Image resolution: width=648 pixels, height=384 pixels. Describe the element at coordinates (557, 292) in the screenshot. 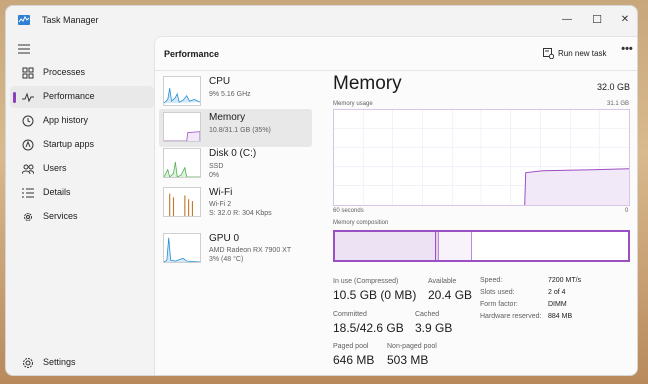

I see `spec-slots-value: 2 of 4` at that location.